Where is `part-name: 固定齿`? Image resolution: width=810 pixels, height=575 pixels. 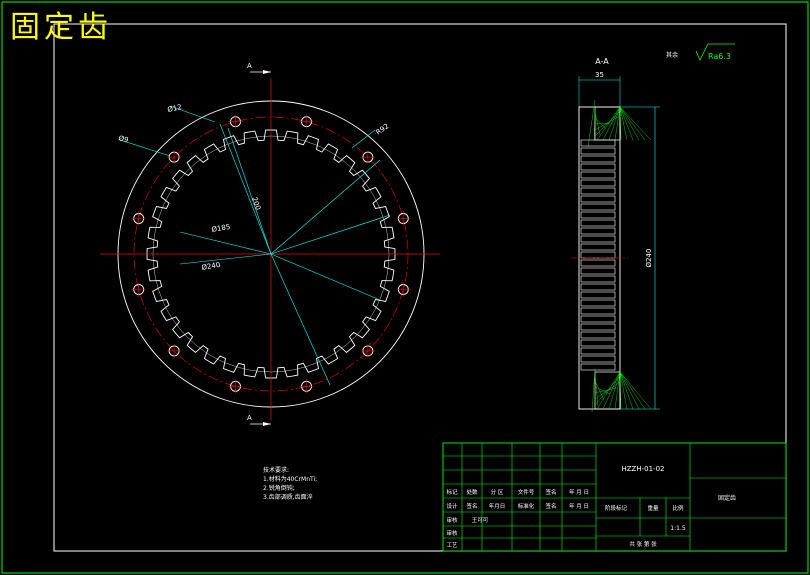
part-name: 固定齿 is located at coordinates (727, 498).